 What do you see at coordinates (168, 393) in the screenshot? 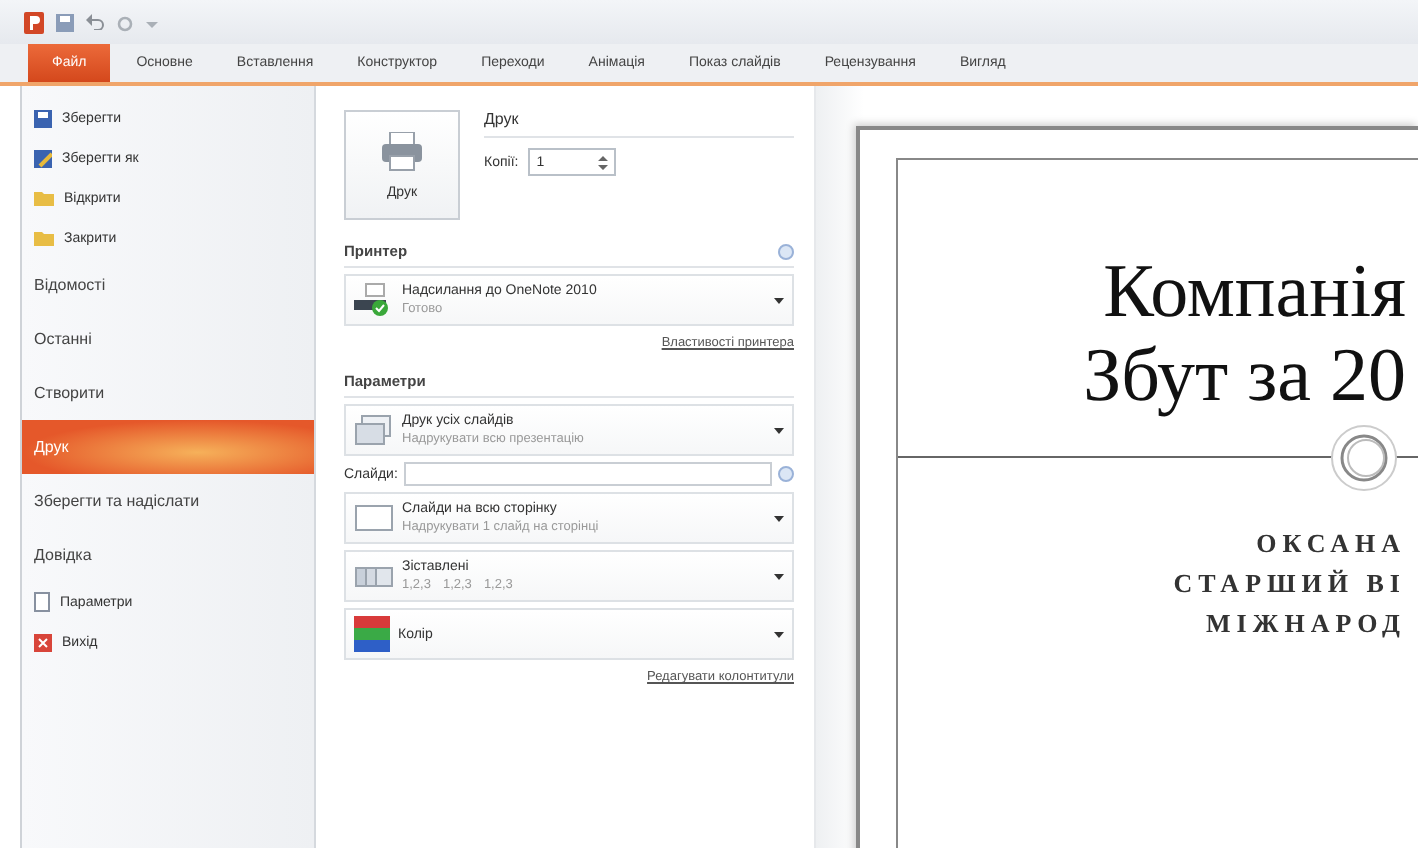
I see `backstage-tab: Створити` at bounding box center [168, 393].